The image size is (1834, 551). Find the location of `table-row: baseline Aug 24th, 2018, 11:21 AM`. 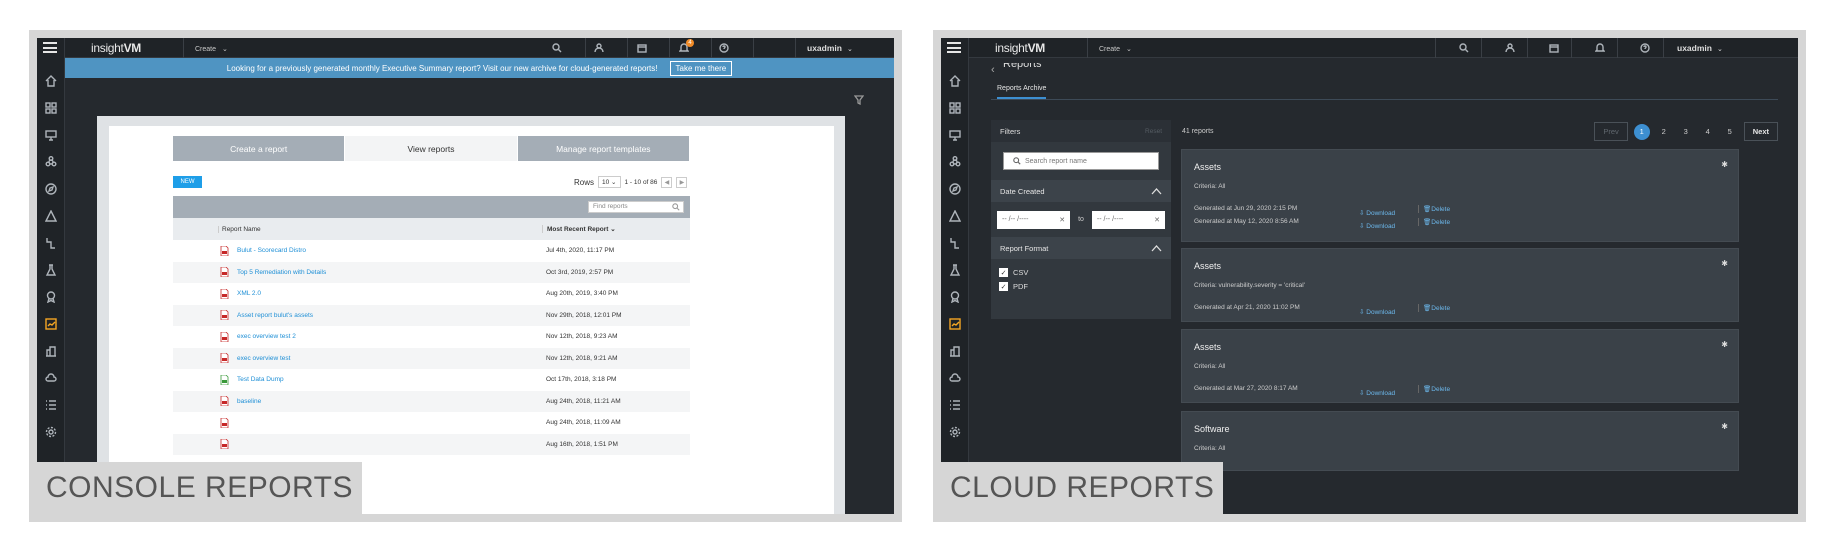

table-row: baseline Aug 24th, 2018, 11:21 AM is located at coordinates (431, 401).